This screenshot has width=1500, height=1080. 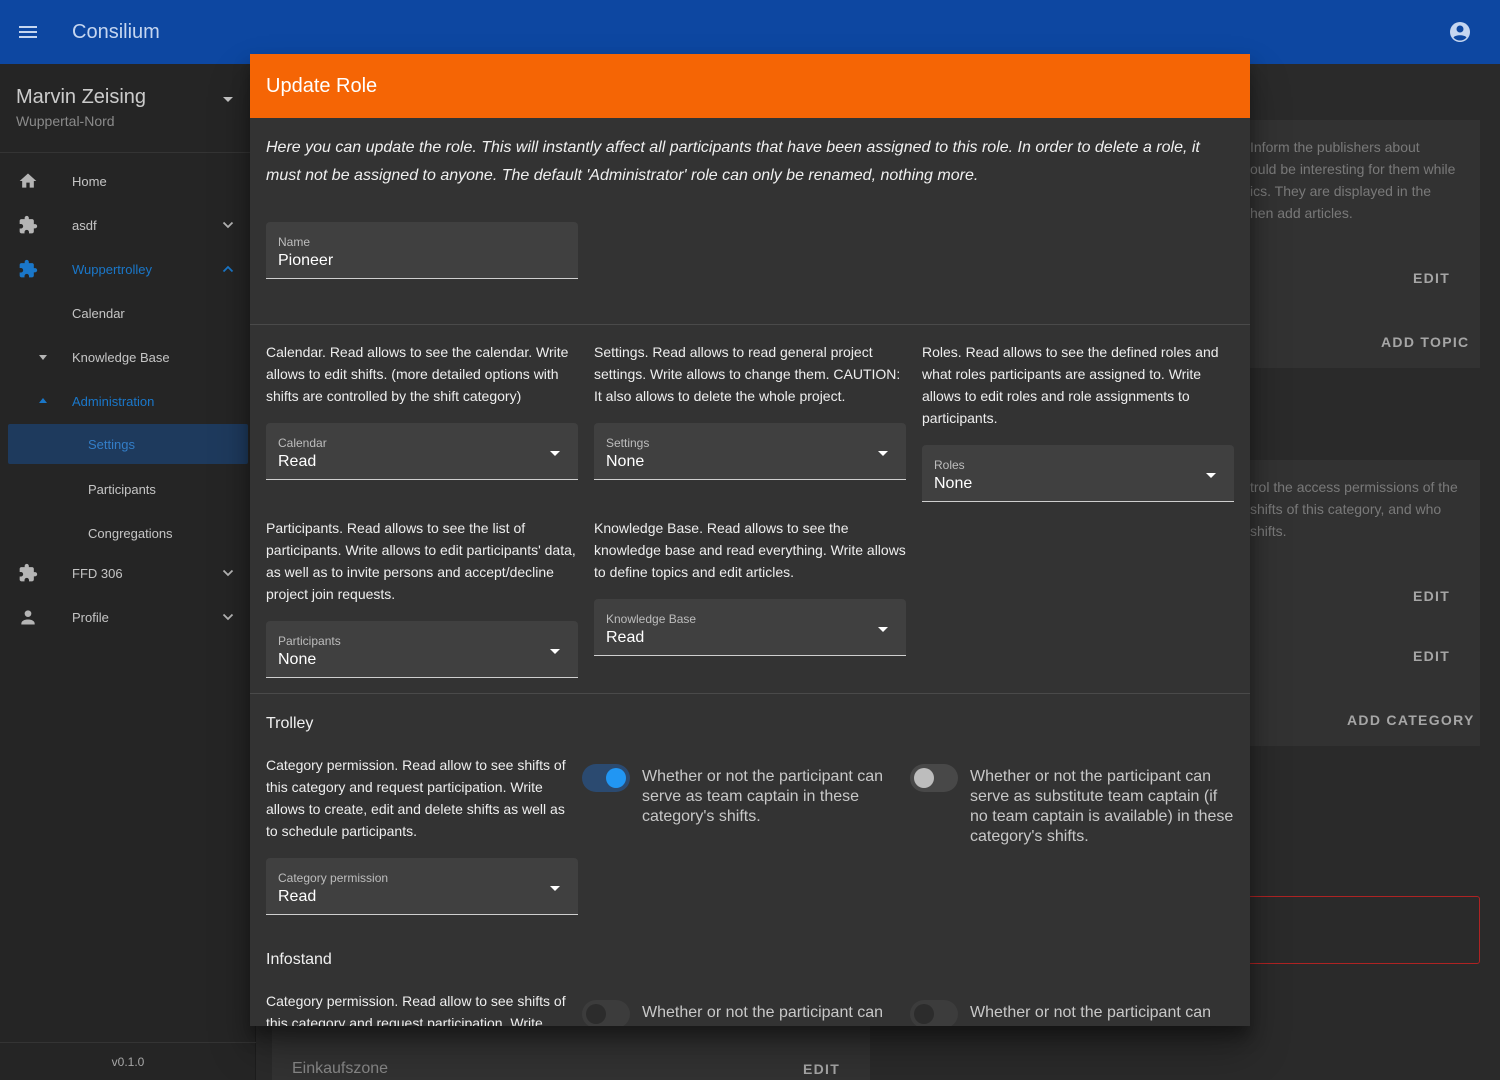 I want to click on field-label: Participants, so click(x=309, y=641).